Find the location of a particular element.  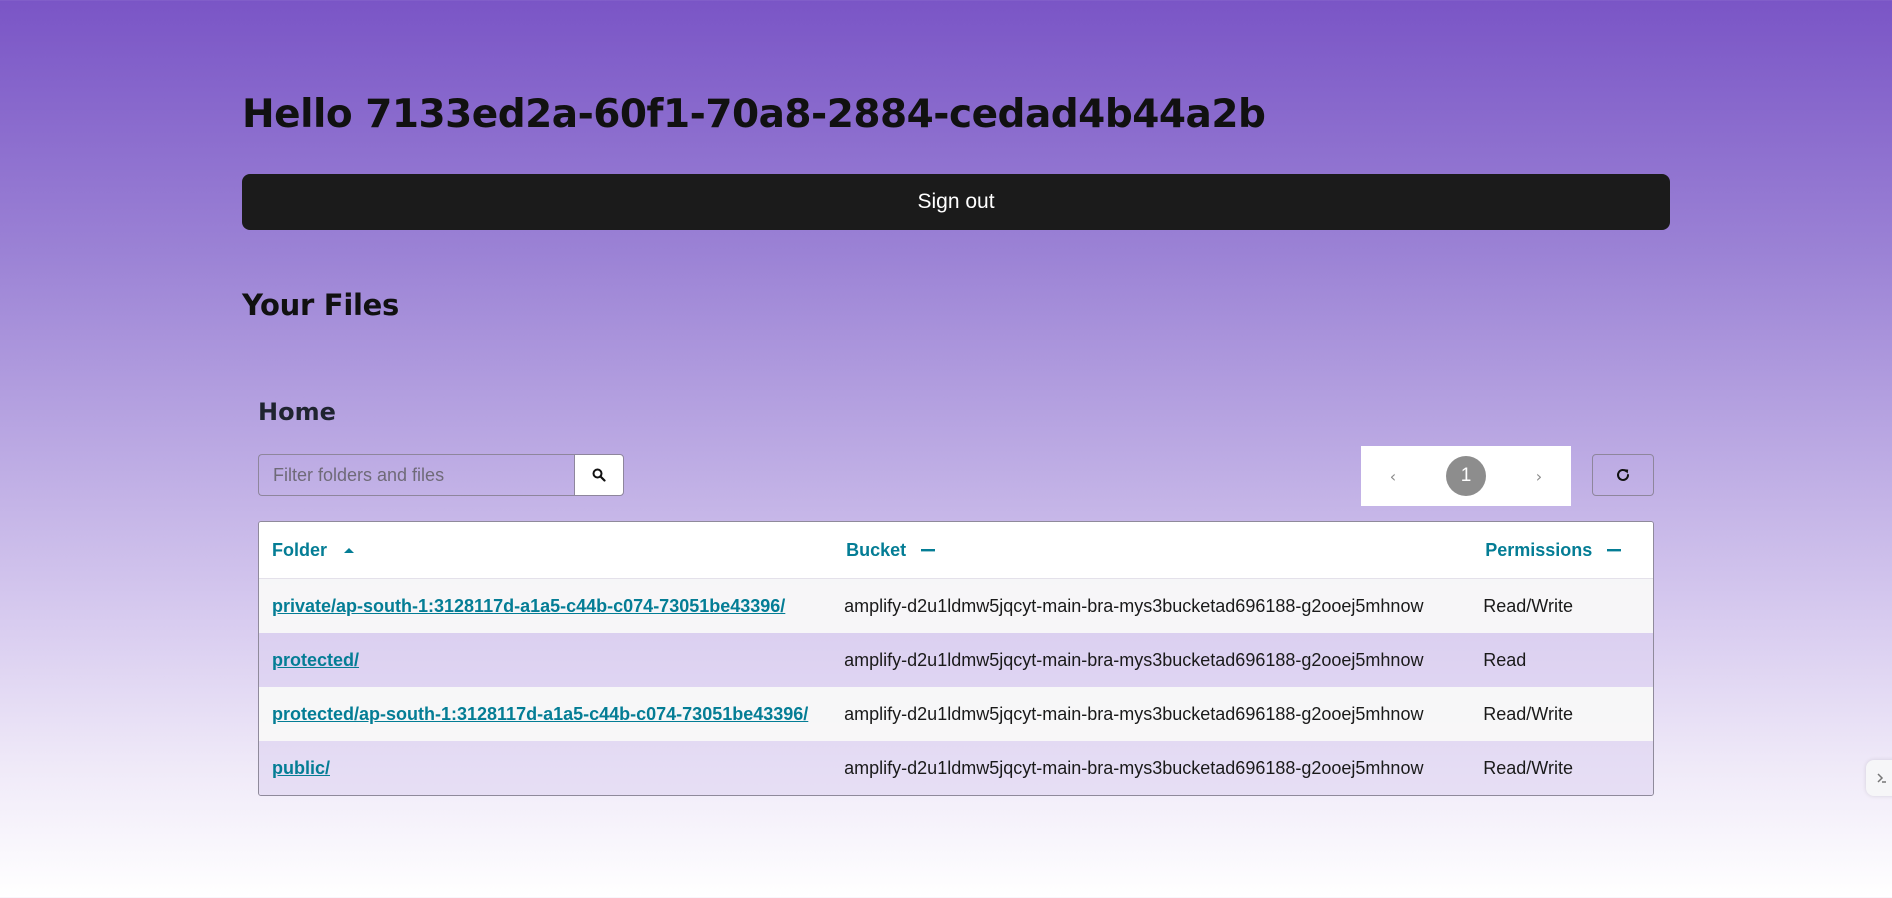

sort-ascending-icon is located at coordinates (349, 550).